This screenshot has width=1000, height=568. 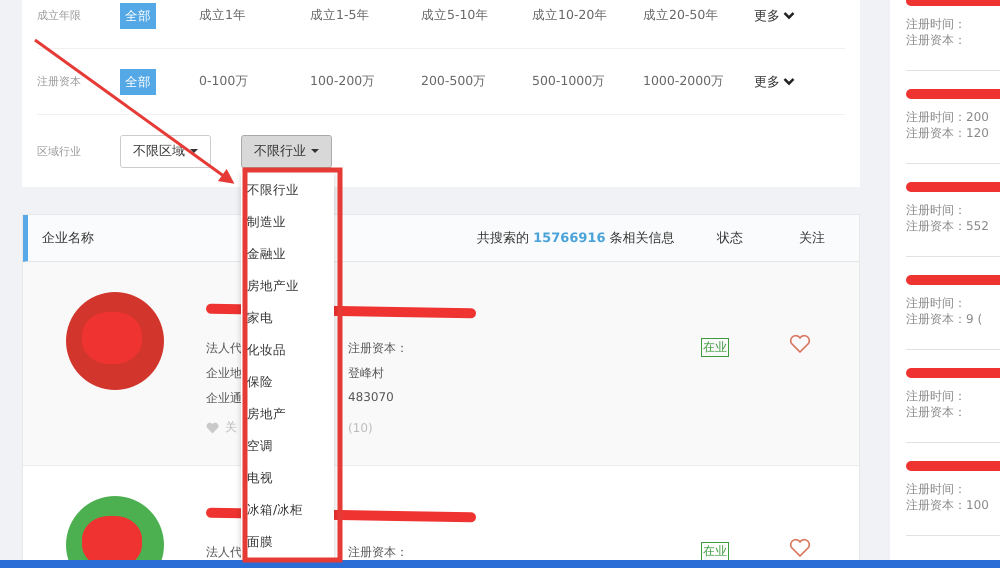 I want to click on menu-item: 不限行业, so click(x=287, y=190).